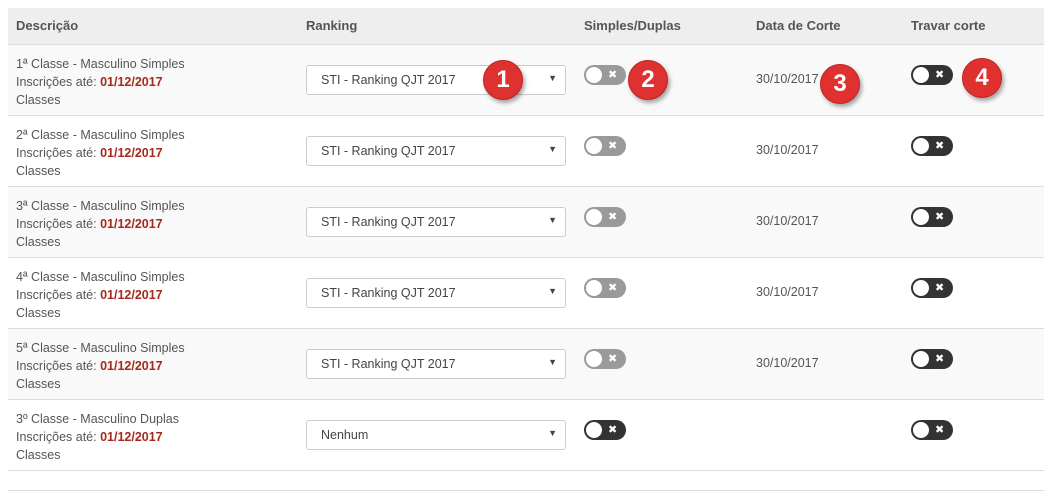  What do you see at coordinates (798, 25) in the screenshot?
I see `header-data-corte: Data de Corte` at bounding box center [798, 25].